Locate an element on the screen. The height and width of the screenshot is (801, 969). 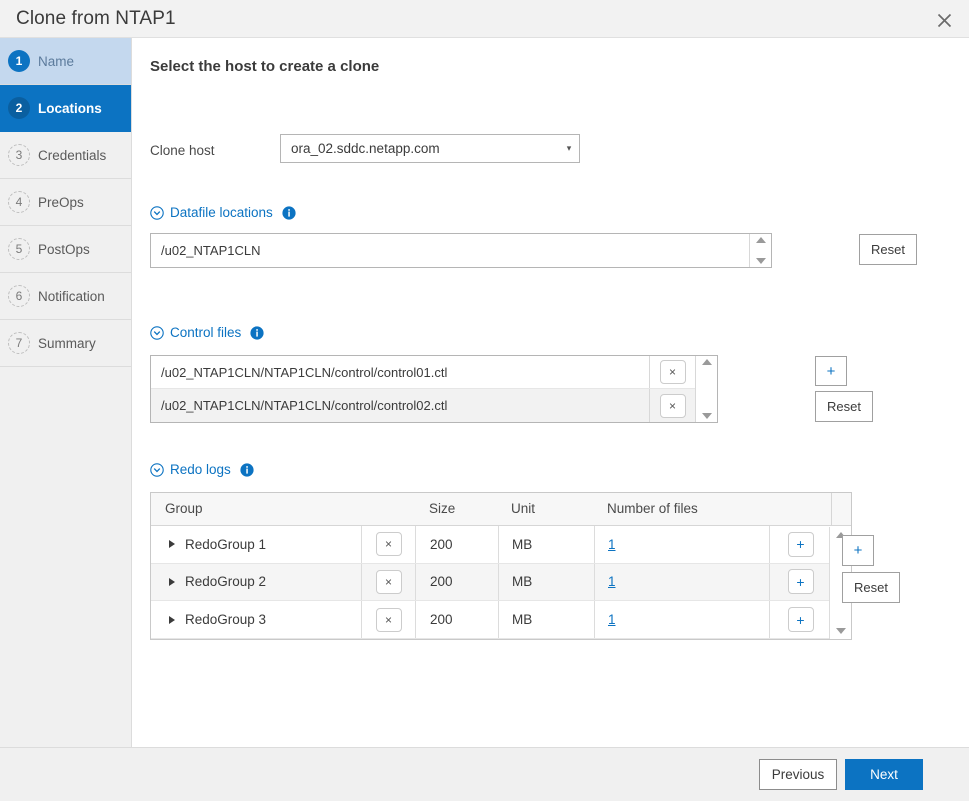
datafile-locations-reset-button: Reset is located at coordinates (888, 249).